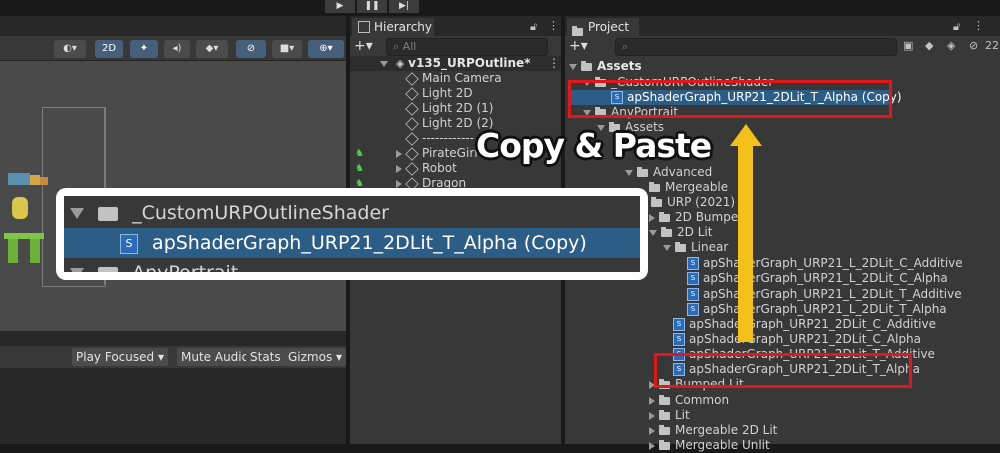 This screenshot has height=453, width=1000. I want to click on hierarchy-item-label: Robot, so click(439, 168).